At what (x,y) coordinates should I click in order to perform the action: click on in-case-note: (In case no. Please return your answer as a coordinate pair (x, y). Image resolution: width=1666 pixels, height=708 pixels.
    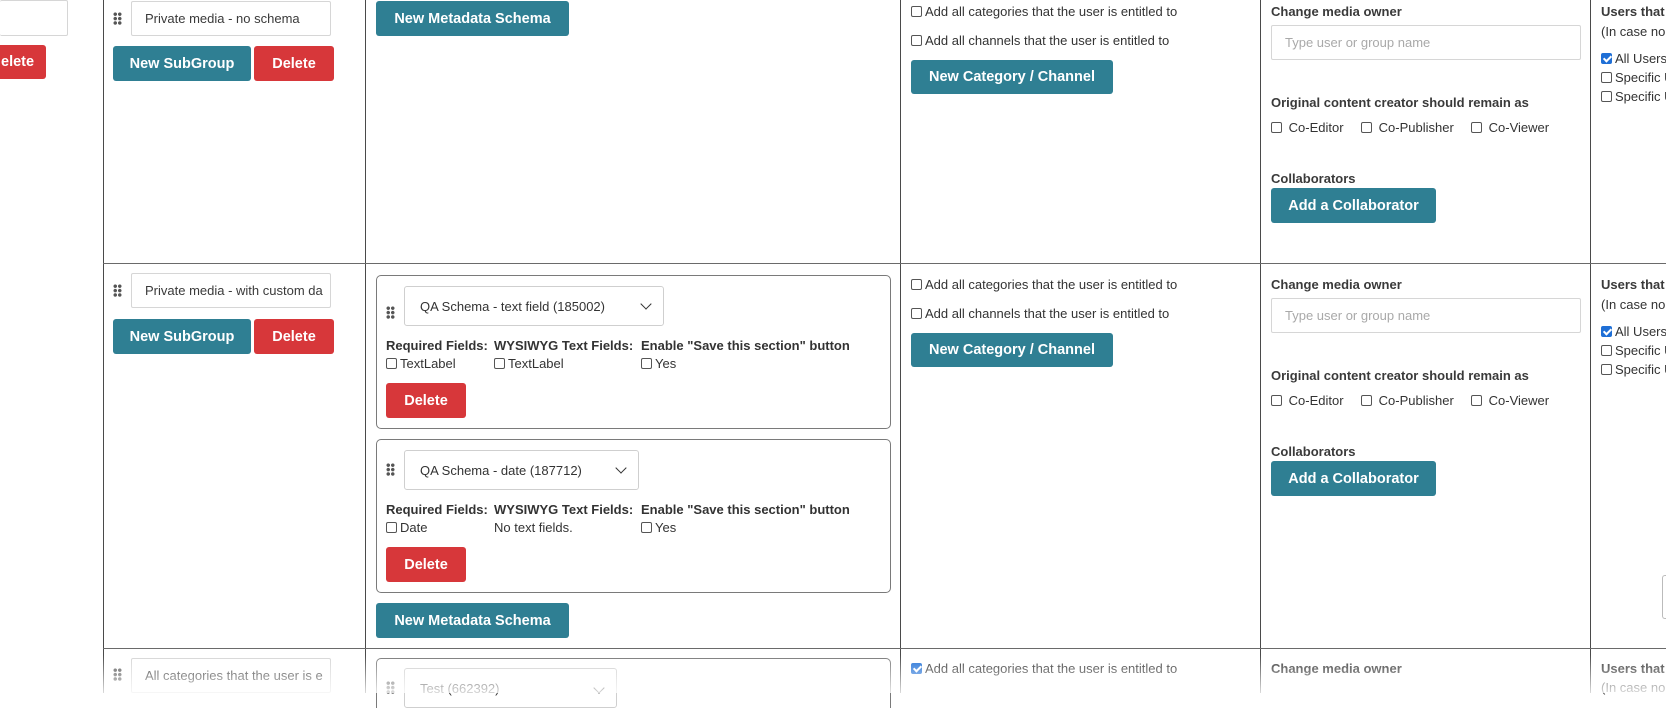
    Looking at the image, I should click on (1633, 304).